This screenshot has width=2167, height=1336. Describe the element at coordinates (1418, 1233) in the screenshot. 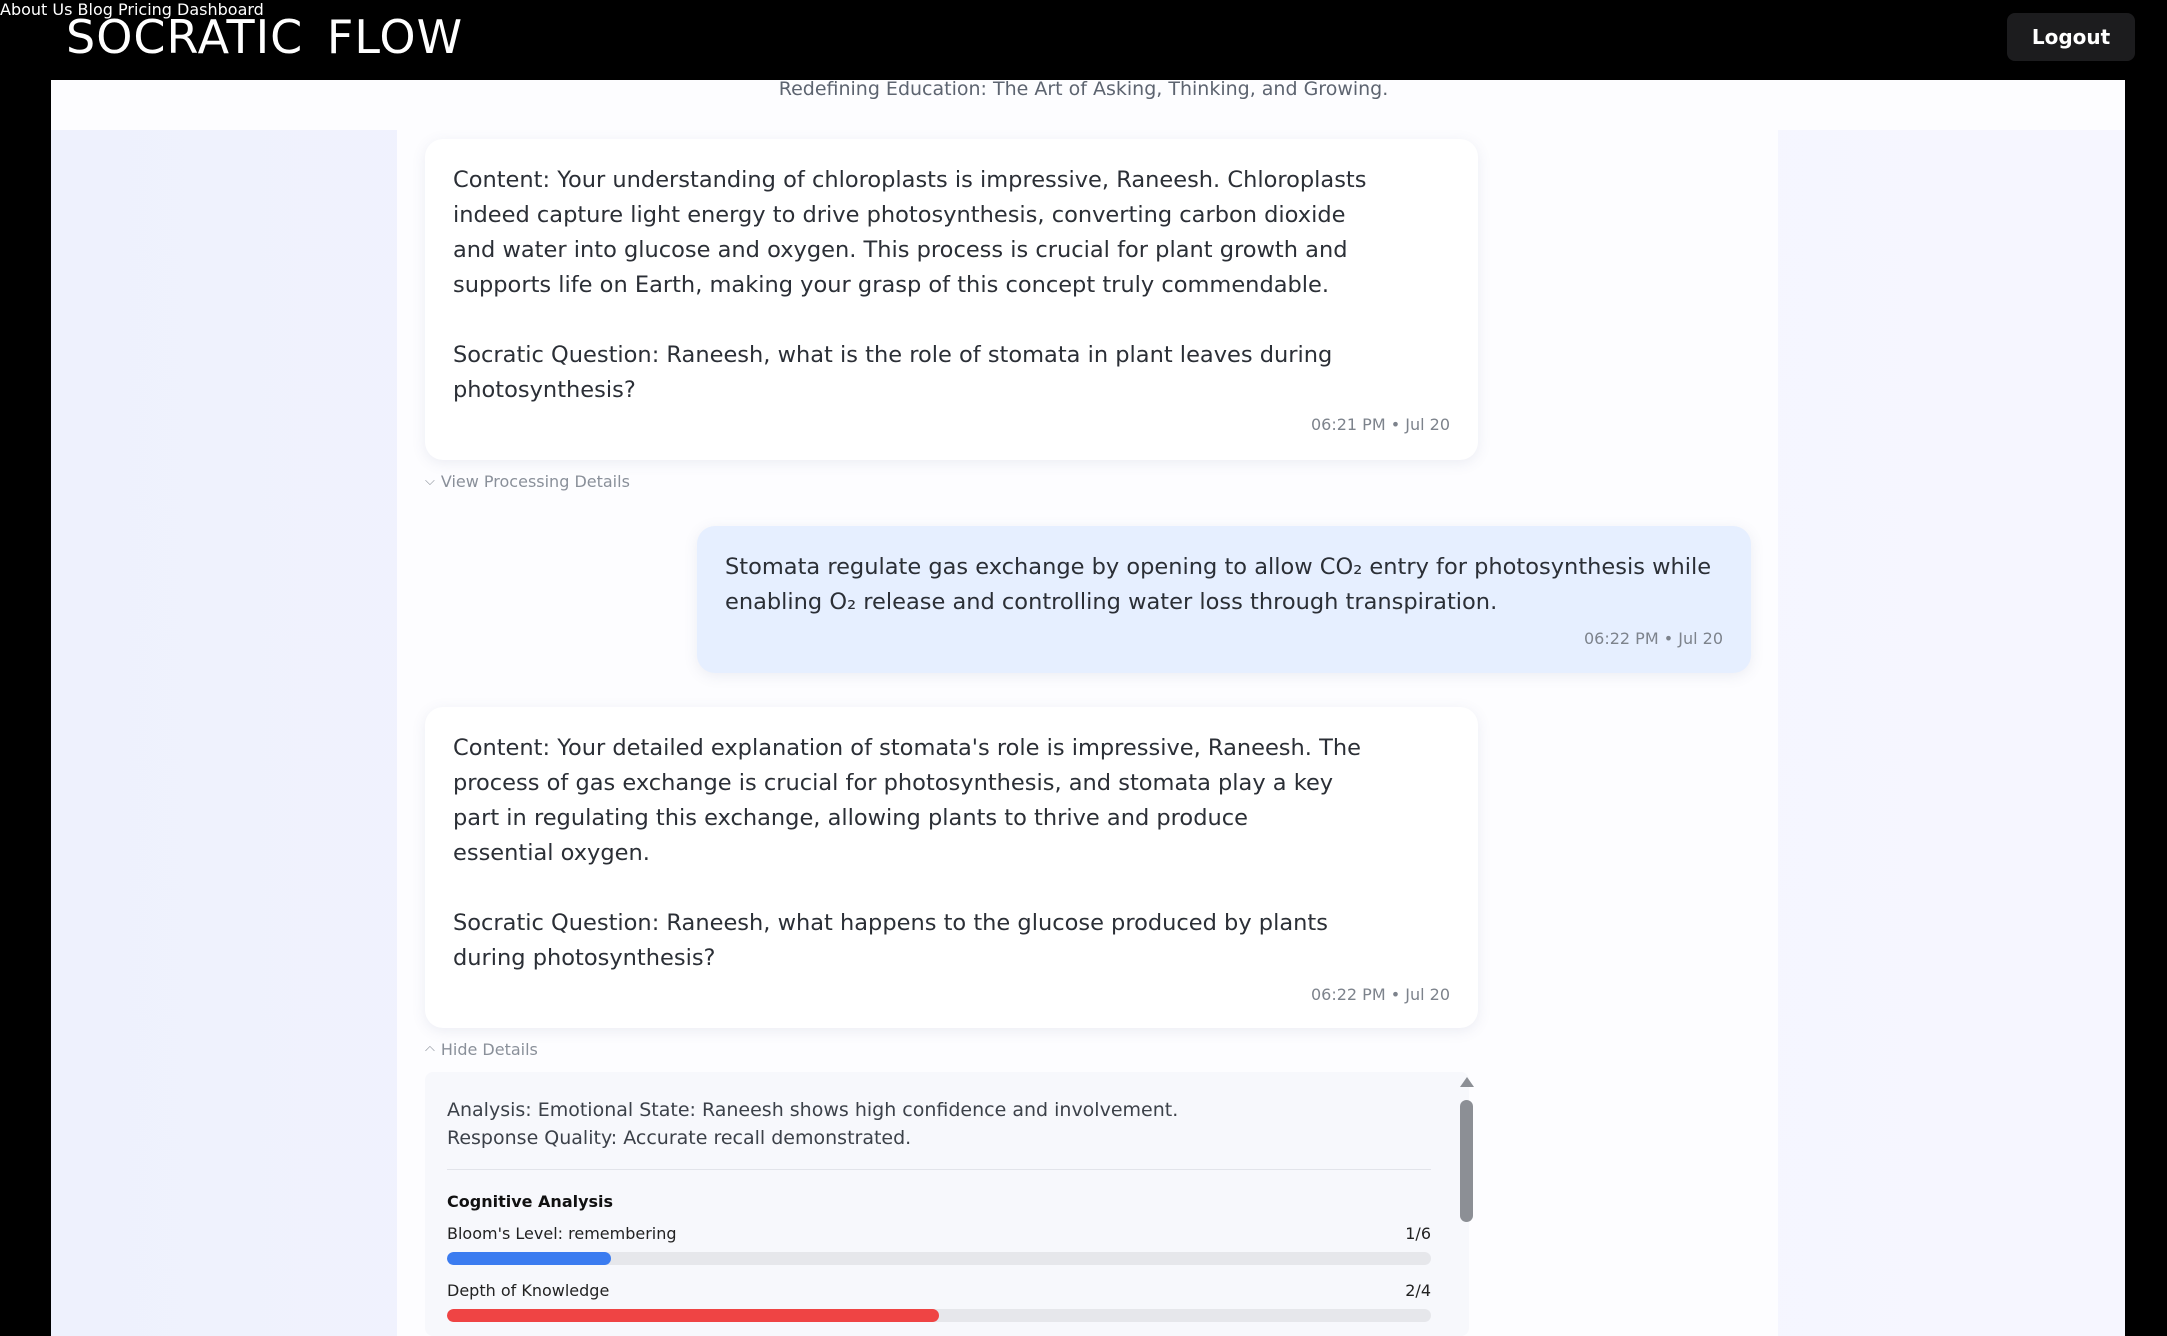

I see `blooms-level-score: 1/6` at that location.